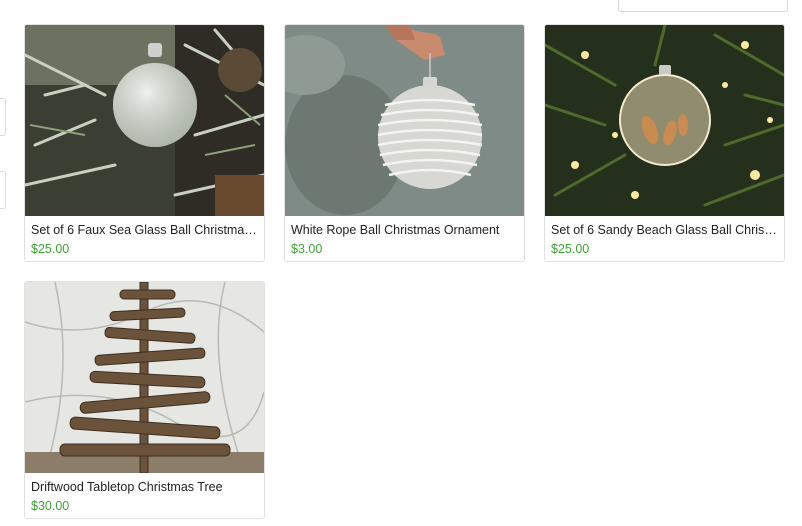  Describe the element at coordinates (404, 230) in the screenshot. I see `listing-title: White Rope Ball Christmas Ornament` at that location.